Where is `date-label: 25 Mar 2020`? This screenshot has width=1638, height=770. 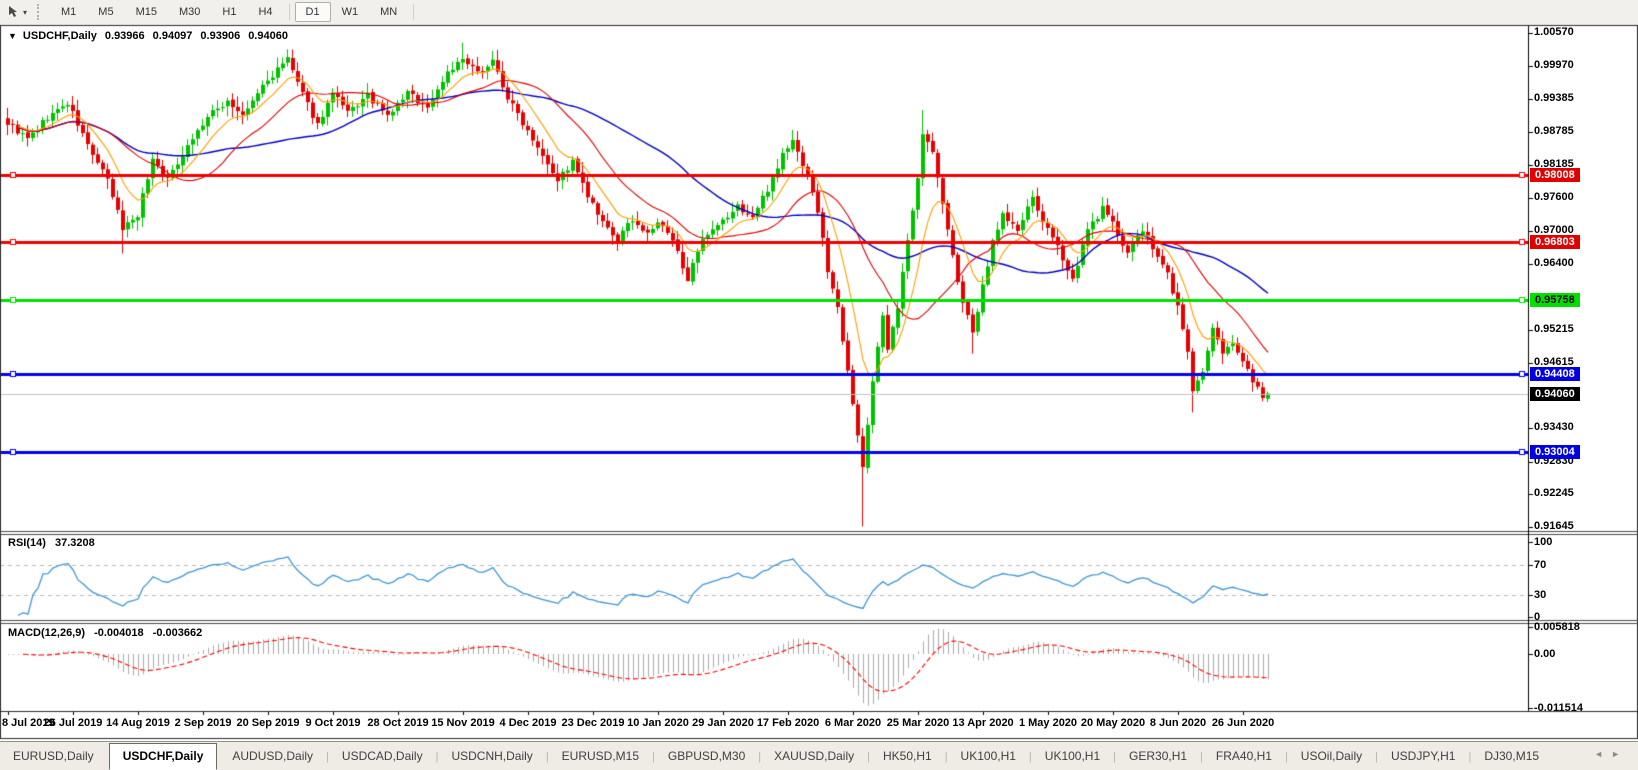 date-label: 25 Mar 2020 is located at coordinates (918, 723).